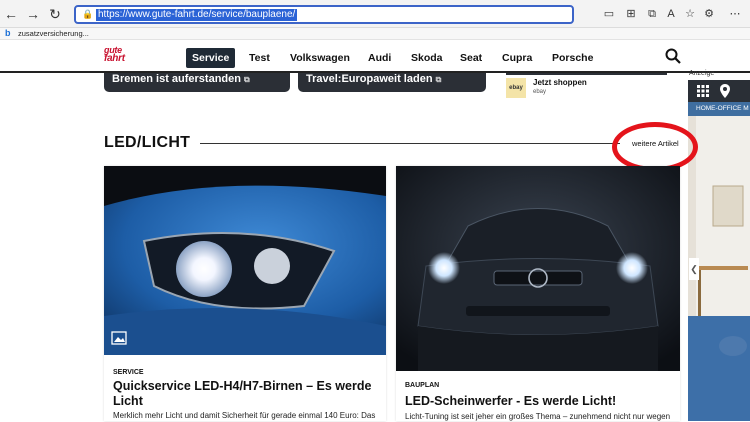 Image resolution: width=750 pixels, height=422 pixels. What do you see at coordinates (176, 79) in the screenshot?
I see `top-card-title: Bremen ist auferstanden` at bounding box center [176, 79].